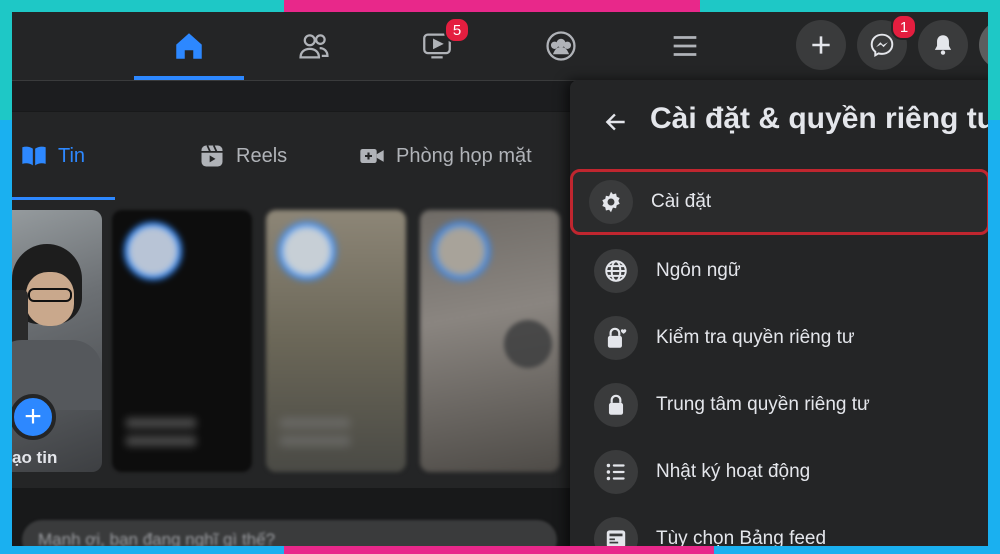  What do you see at coordinates (500, 46) in the screenshot?
I see `top-navigation: 5 1` at bounding box center [500, 46].